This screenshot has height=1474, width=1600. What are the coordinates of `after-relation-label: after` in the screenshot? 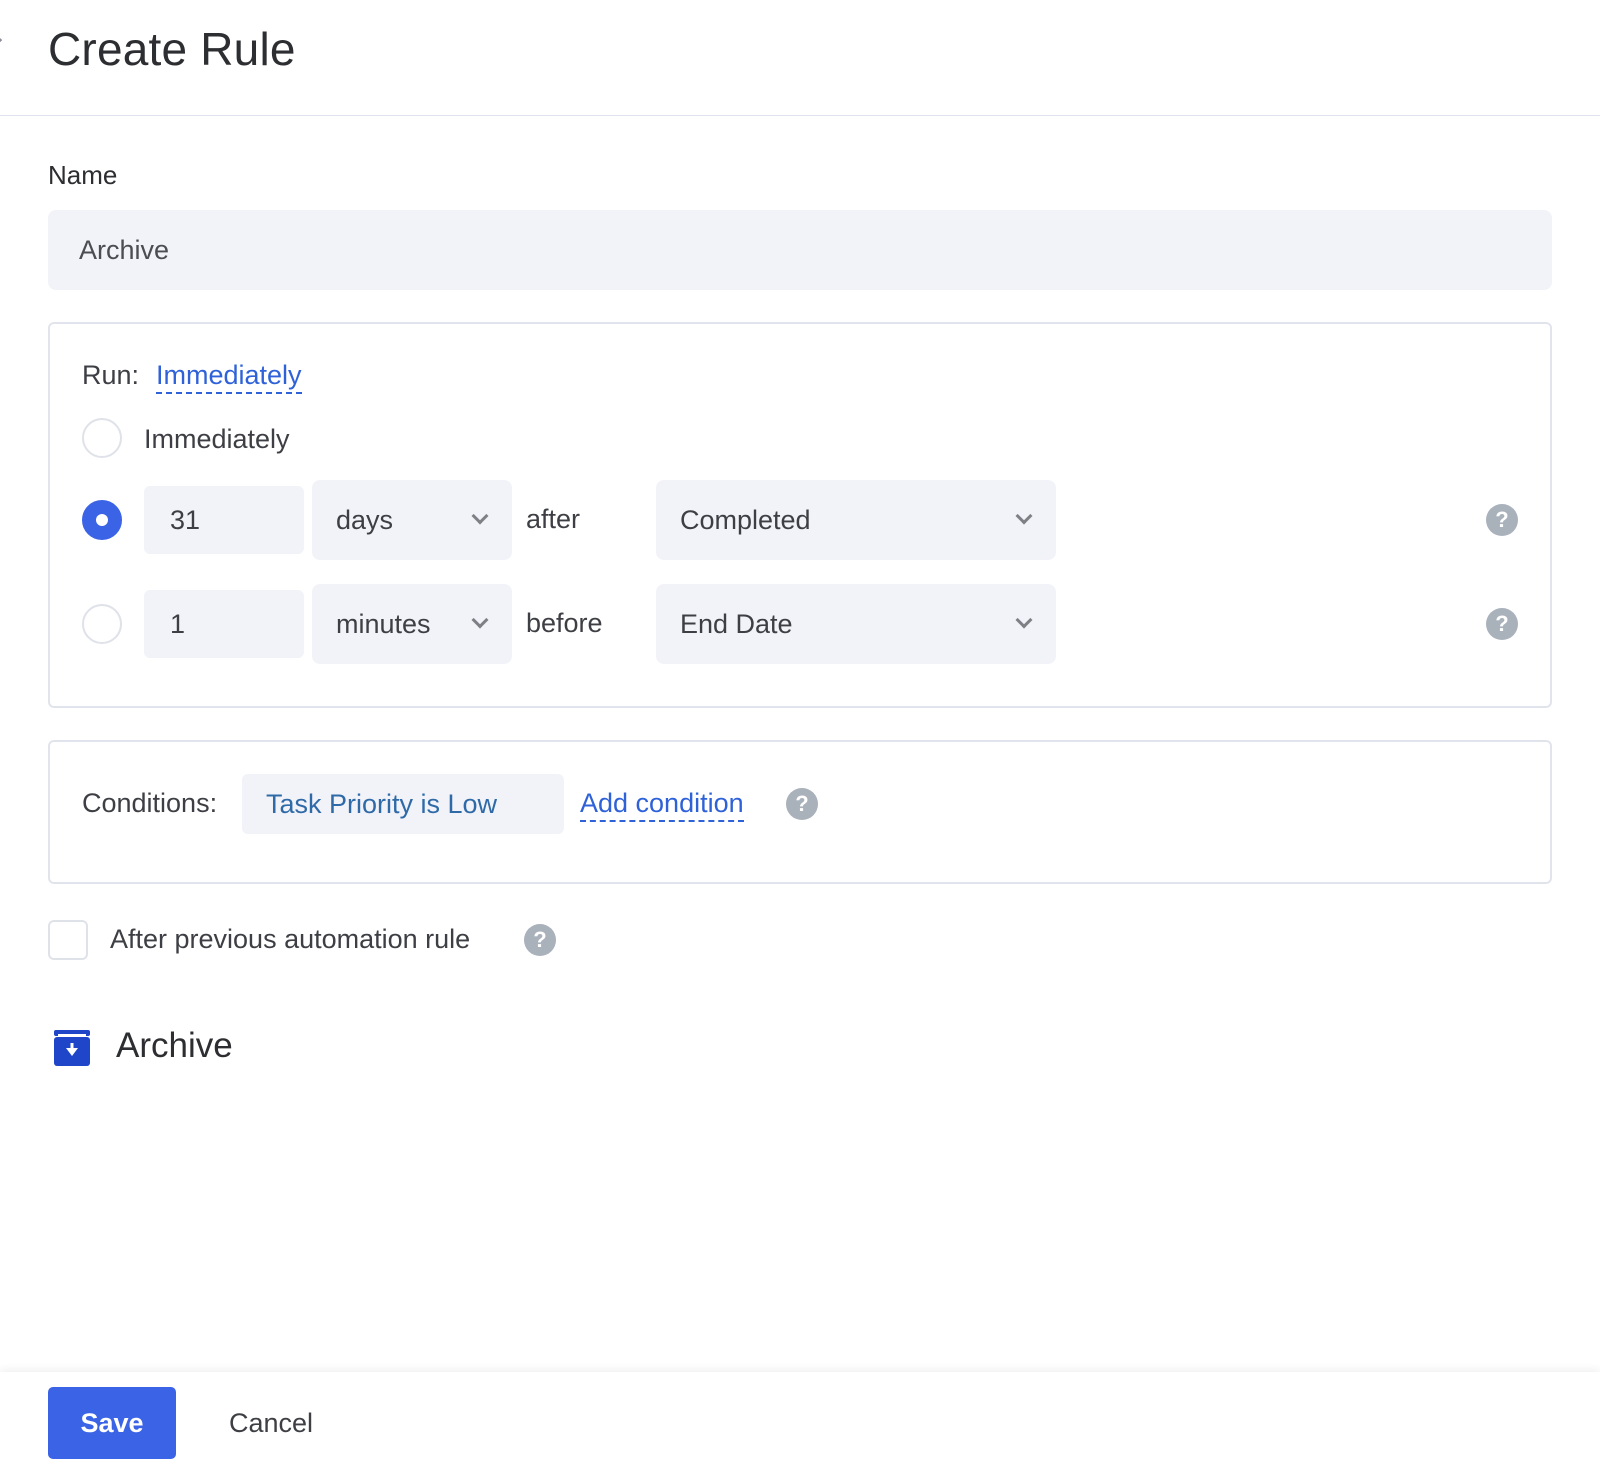 It's located at (553, 519).